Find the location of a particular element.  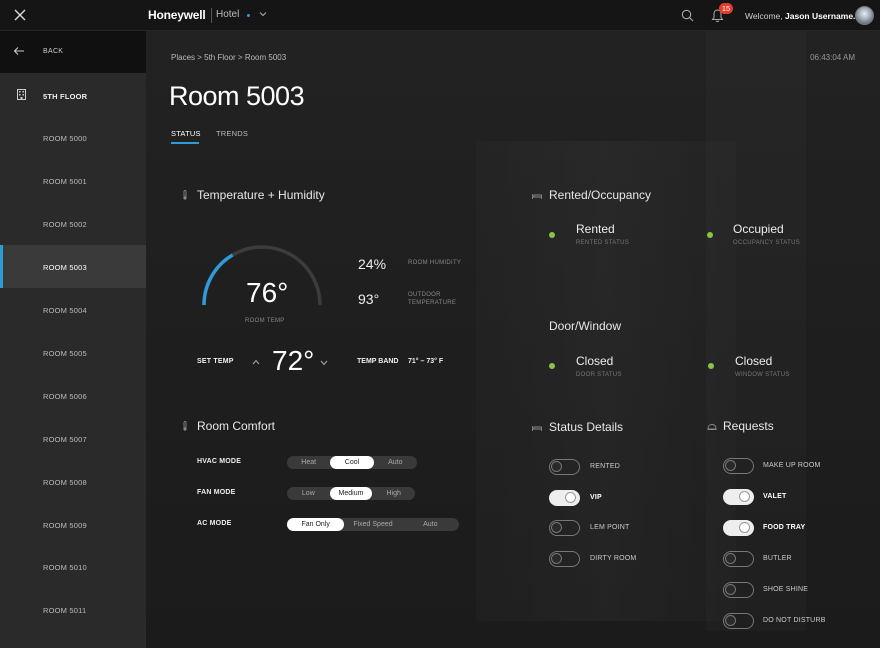

sidebar-item-label: ROOM 5000 is located at coordinates (65, 138).